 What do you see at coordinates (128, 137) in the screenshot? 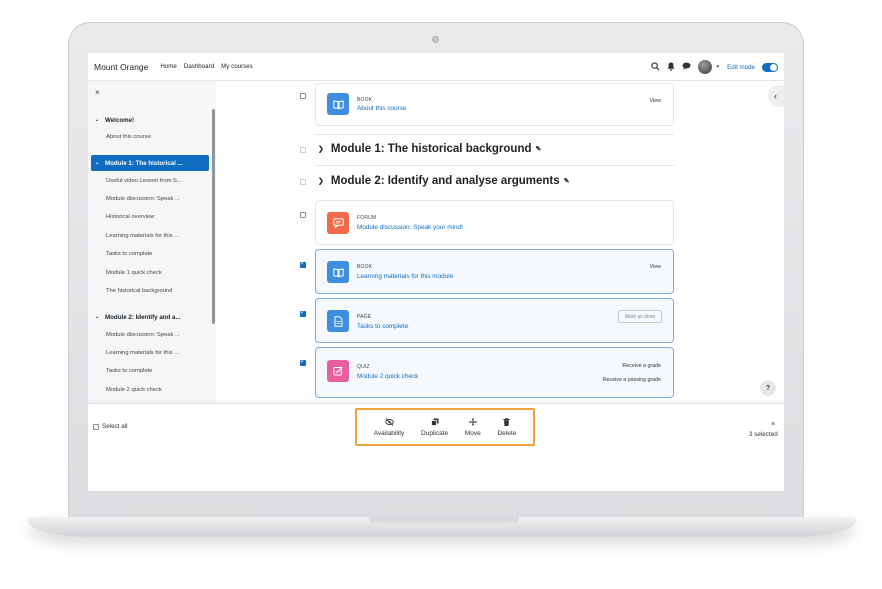
I see `course-index-item: About this course` at bounding box center [128, 137].